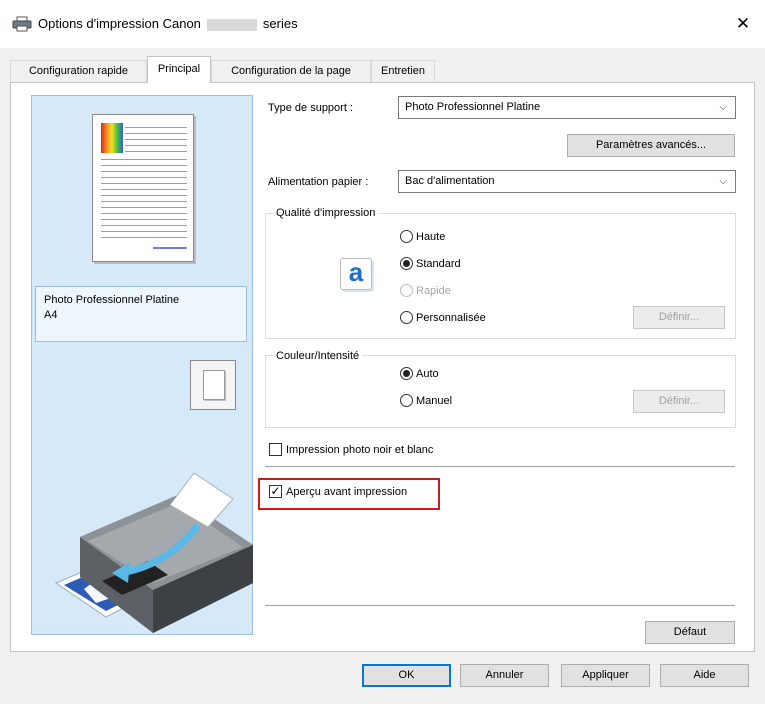  I want to click on quality-custom-label: Personnalisée, so click(451, 318).